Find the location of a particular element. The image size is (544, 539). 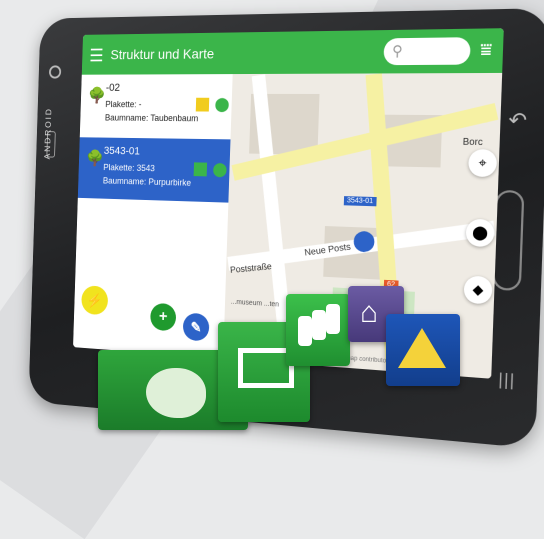

item-baumname: Baumname: Purpurbirke is located at coordinates (147, 181).